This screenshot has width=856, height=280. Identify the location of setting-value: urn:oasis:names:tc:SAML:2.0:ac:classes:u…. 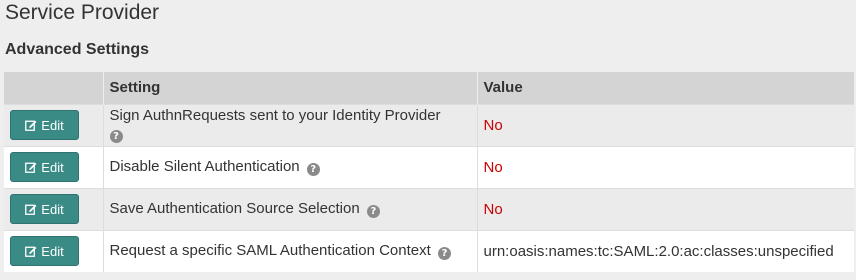
(658, 251).